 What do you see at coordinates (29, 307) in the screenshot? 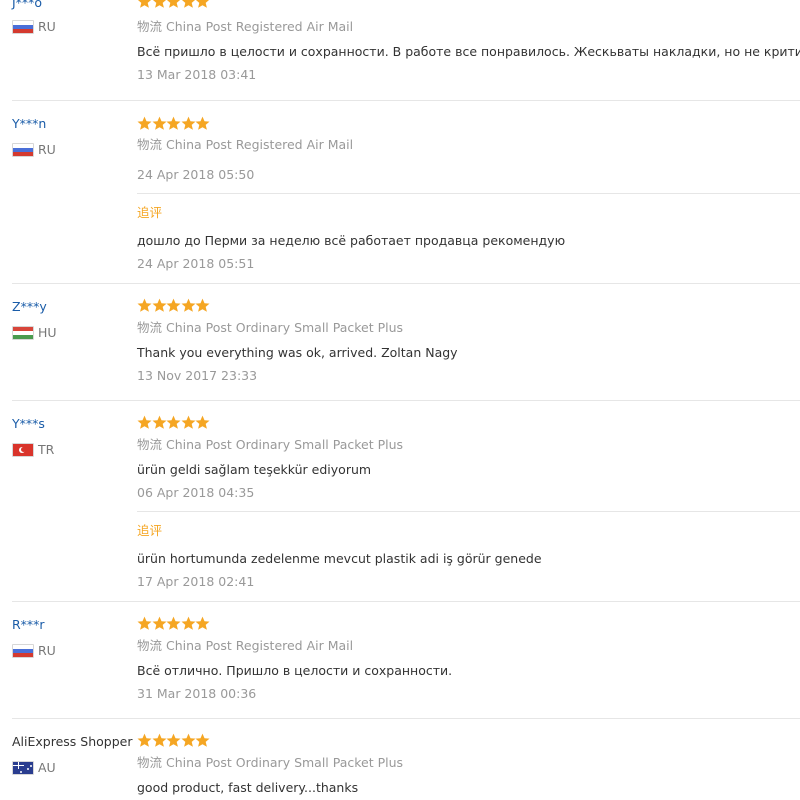
I see `reviewer-name-link: Z***y` at bounding box center [29, 307].